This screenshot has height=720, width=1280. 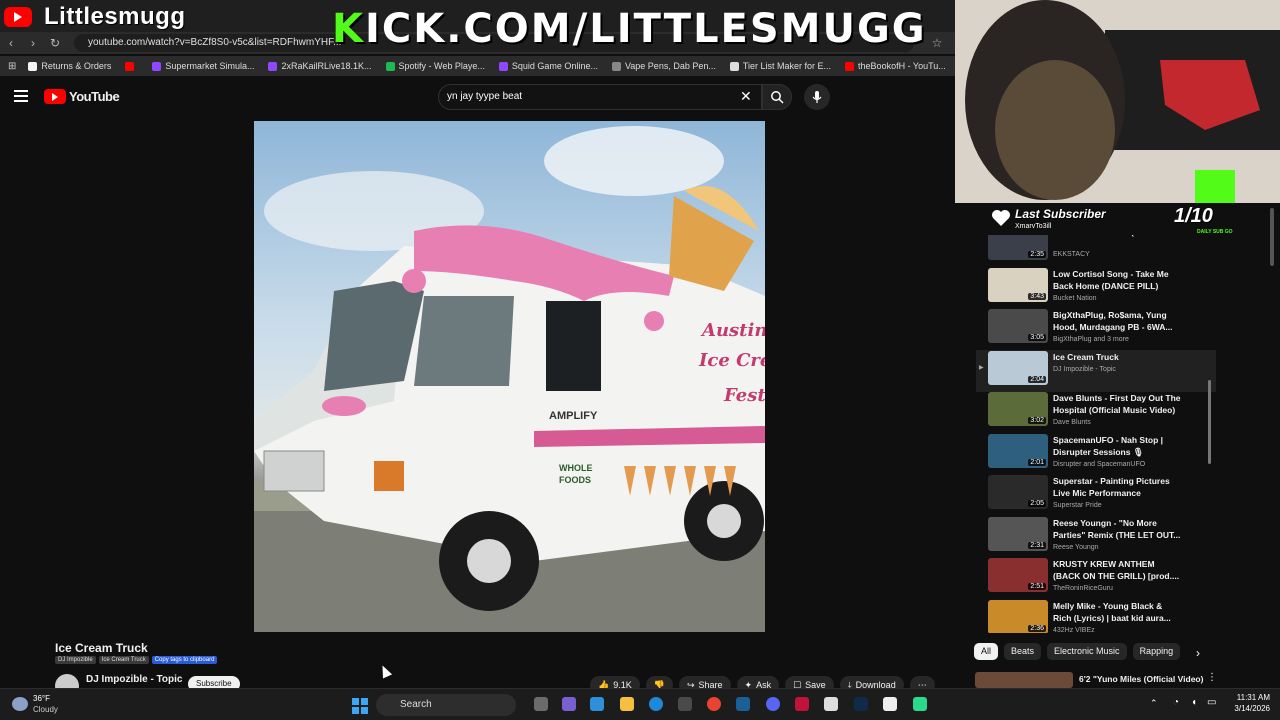 What do you see at coordinates (1087, 651) in the screenshot?
I see `chip-electronic-music: Electronic Music` at bounding box center [1087, 651].